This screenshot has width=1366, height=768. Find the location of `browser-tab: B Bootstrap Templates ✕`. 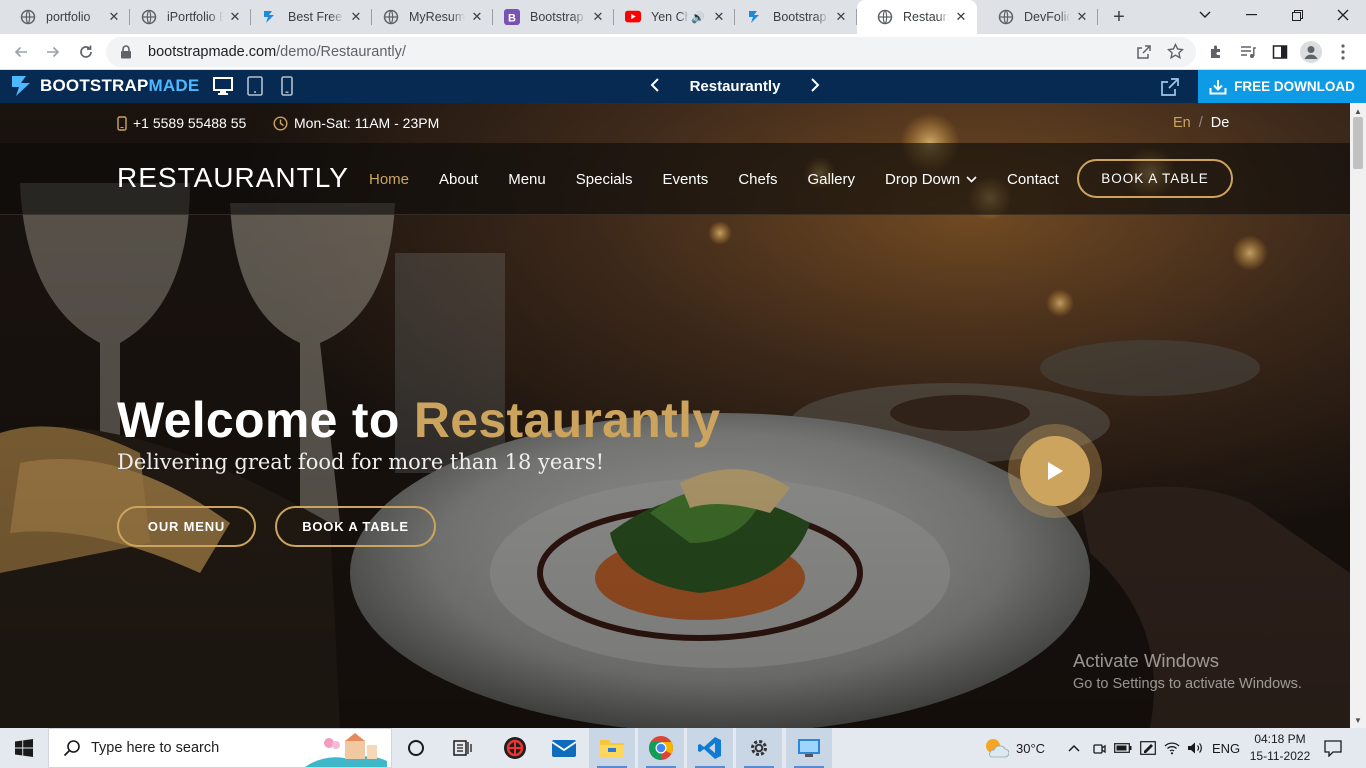

browser-tab: B Bootstrap Templates ✕ is located at coordinates (549, 17).